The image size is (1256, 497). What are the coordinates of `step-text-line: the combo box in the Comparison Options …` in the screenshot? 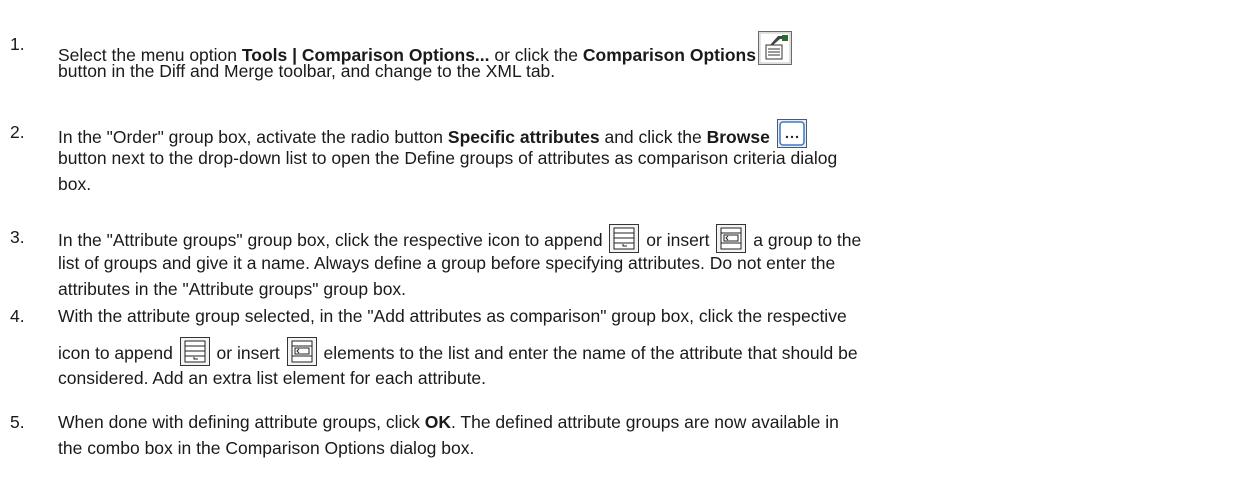 It's located at (266, 448).